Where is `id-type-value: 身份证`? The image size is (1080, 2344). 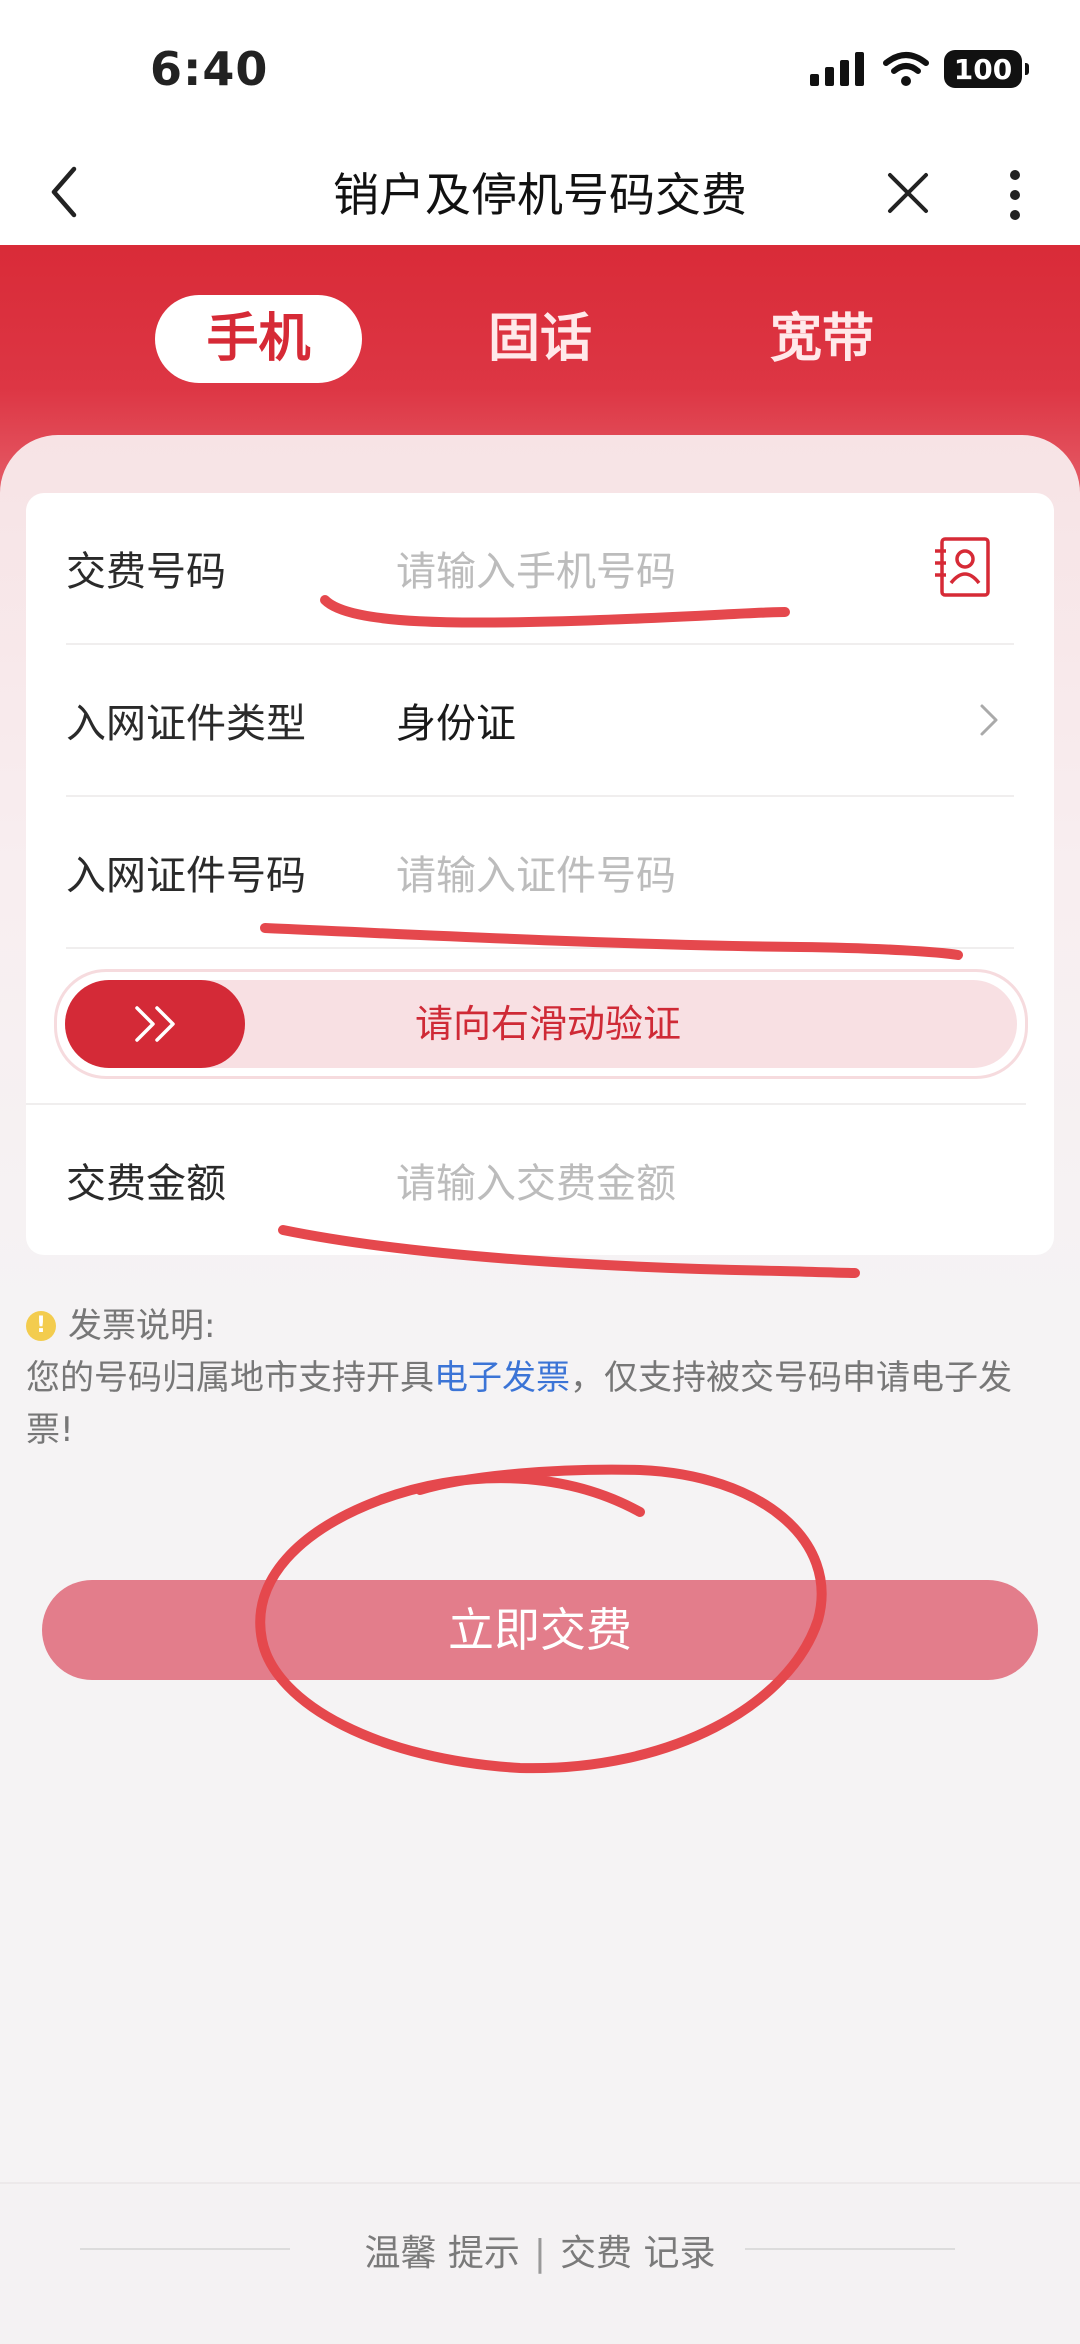
id-type-value: 身份证 is located at coordinates (456, 720).